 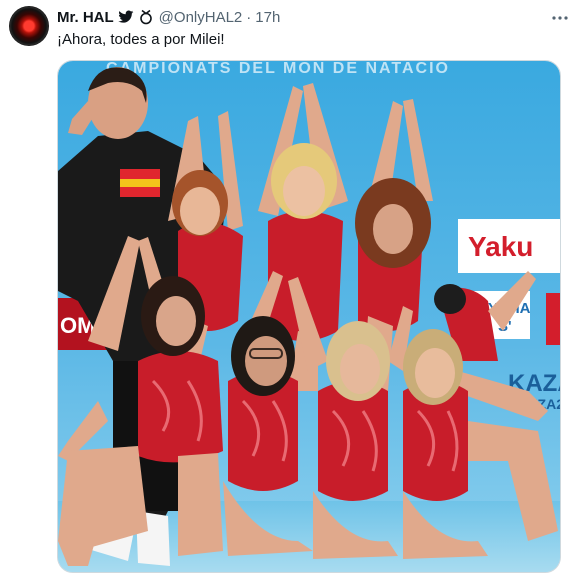 What do you see at coordinates (126, 17) in the screenshot?
I see `bird-icon` at bounding box center [126, 17].